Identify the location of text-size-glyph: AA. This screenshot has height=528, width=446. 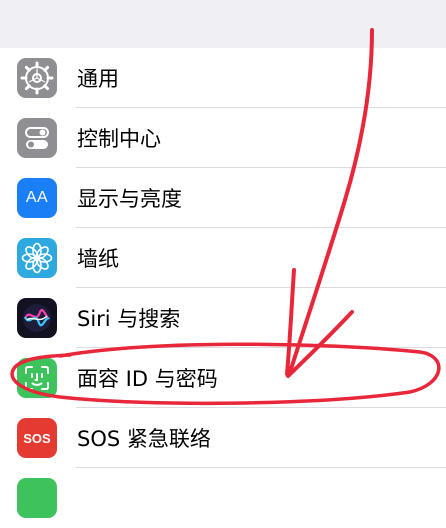
(37, 197).